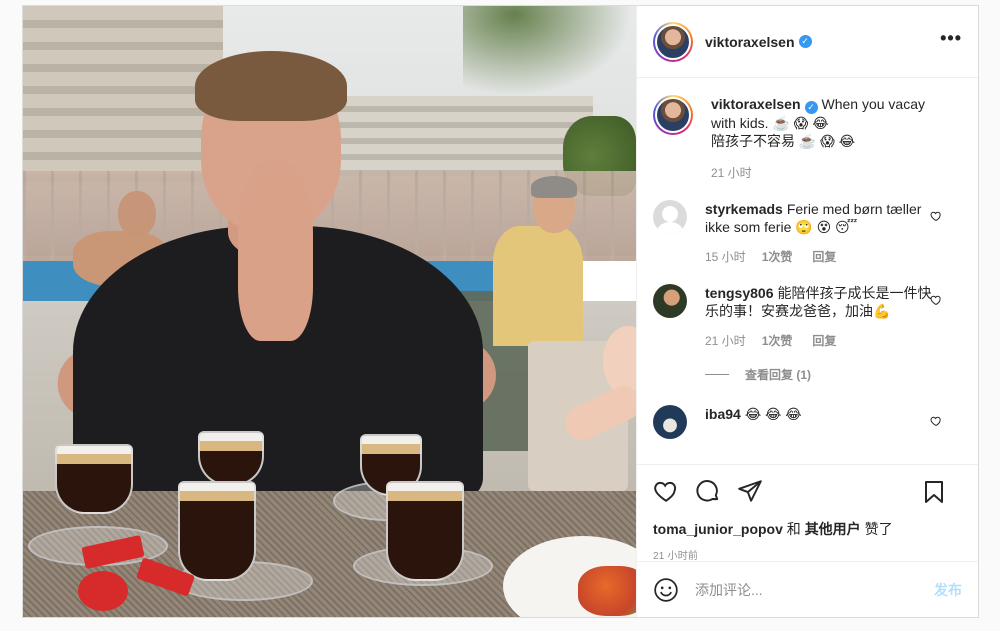  What do you see at coordinates (934, 492) in the screenshot?
I see `bookmark-icon` at bounding box center [934, 492].